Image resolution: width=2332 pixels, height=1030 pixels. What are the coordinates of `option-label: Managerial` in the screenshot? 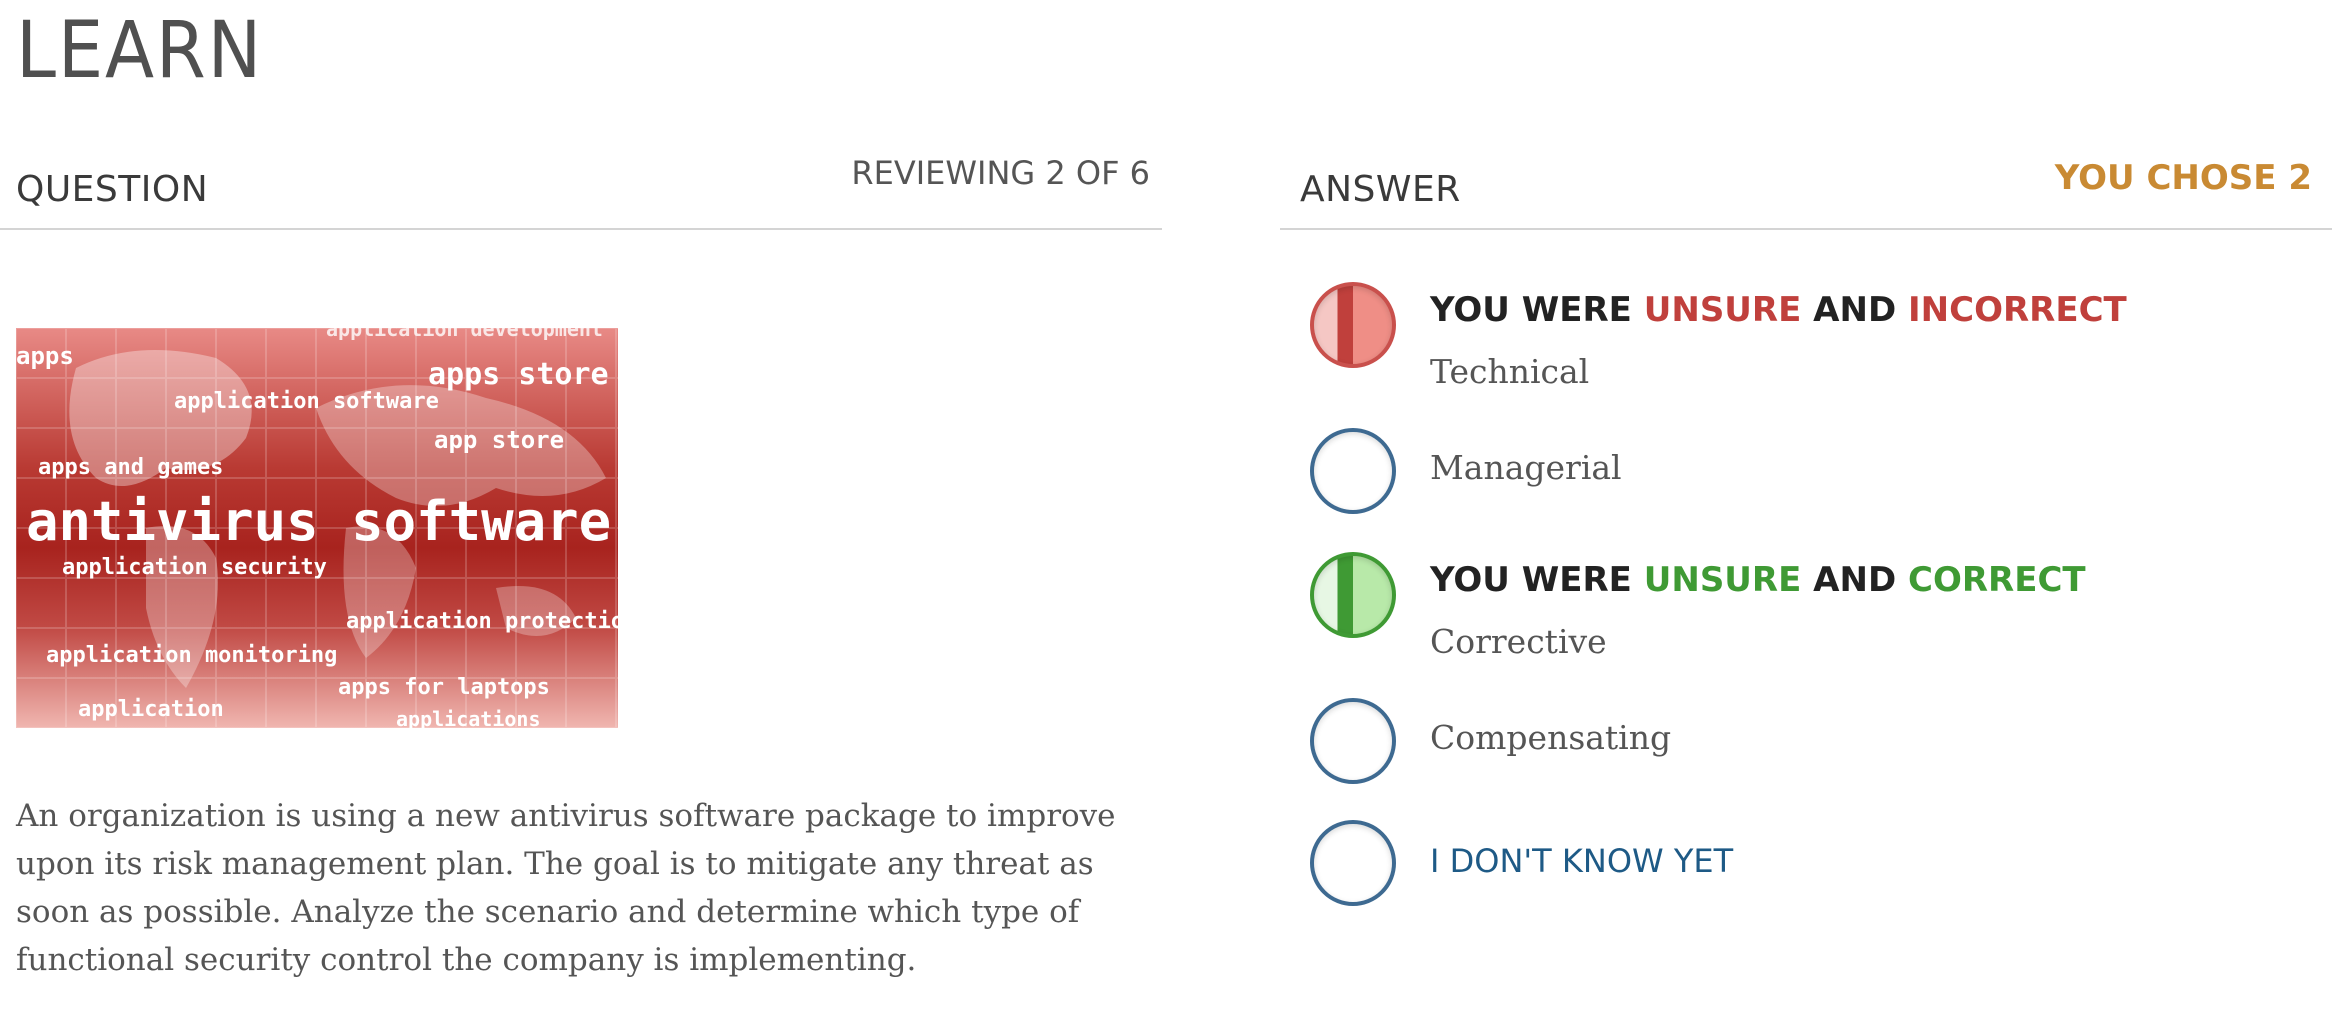 It's located at (1526, 467).